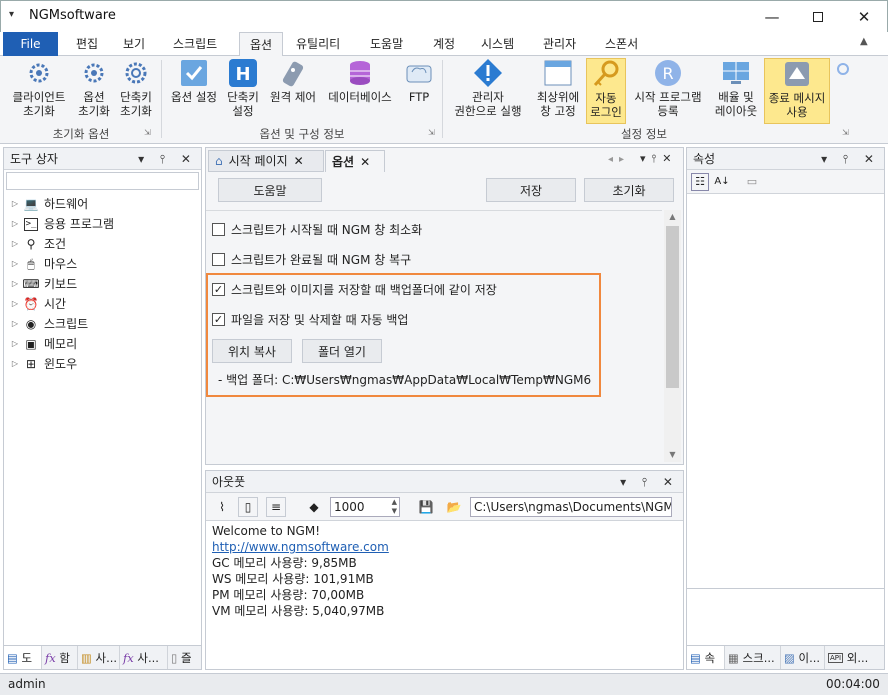  Describe the element at coordinates (752, 182) in the screenshot. I see `property-pages-icon: ▭` at that location.